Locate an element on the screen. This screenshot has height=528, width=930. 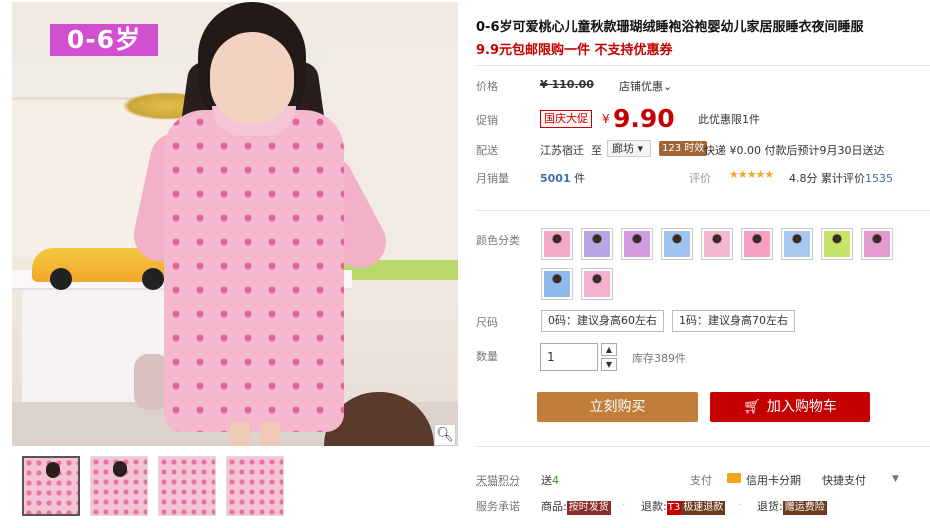
service-refund: 退款:T3 极速退款 is located at coordinates (683, 506).